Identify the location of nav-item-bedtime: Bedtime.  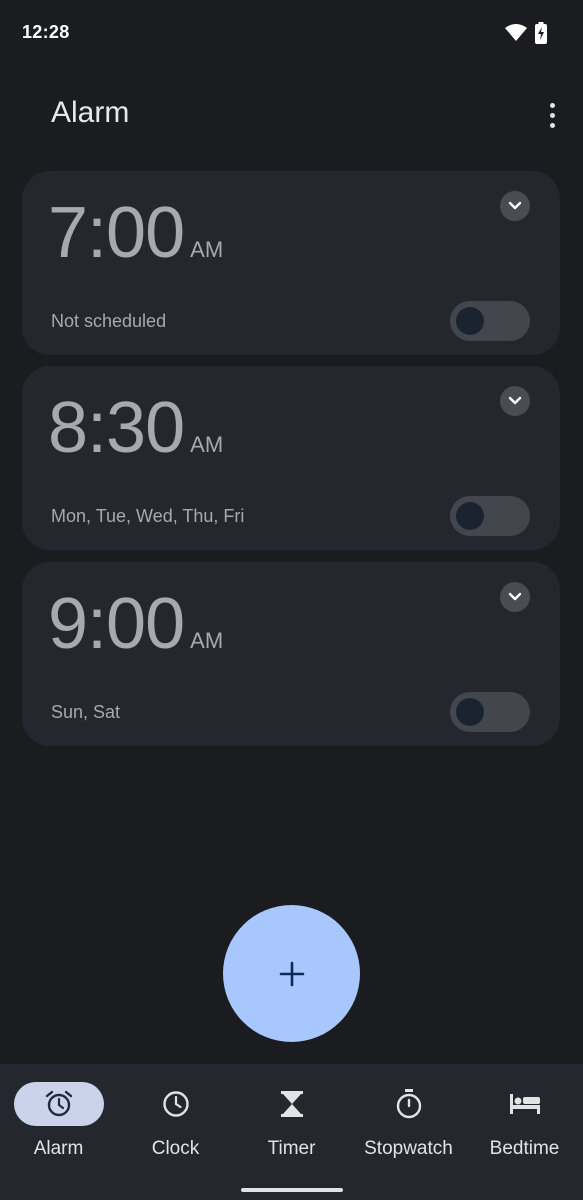
(524, 1133).